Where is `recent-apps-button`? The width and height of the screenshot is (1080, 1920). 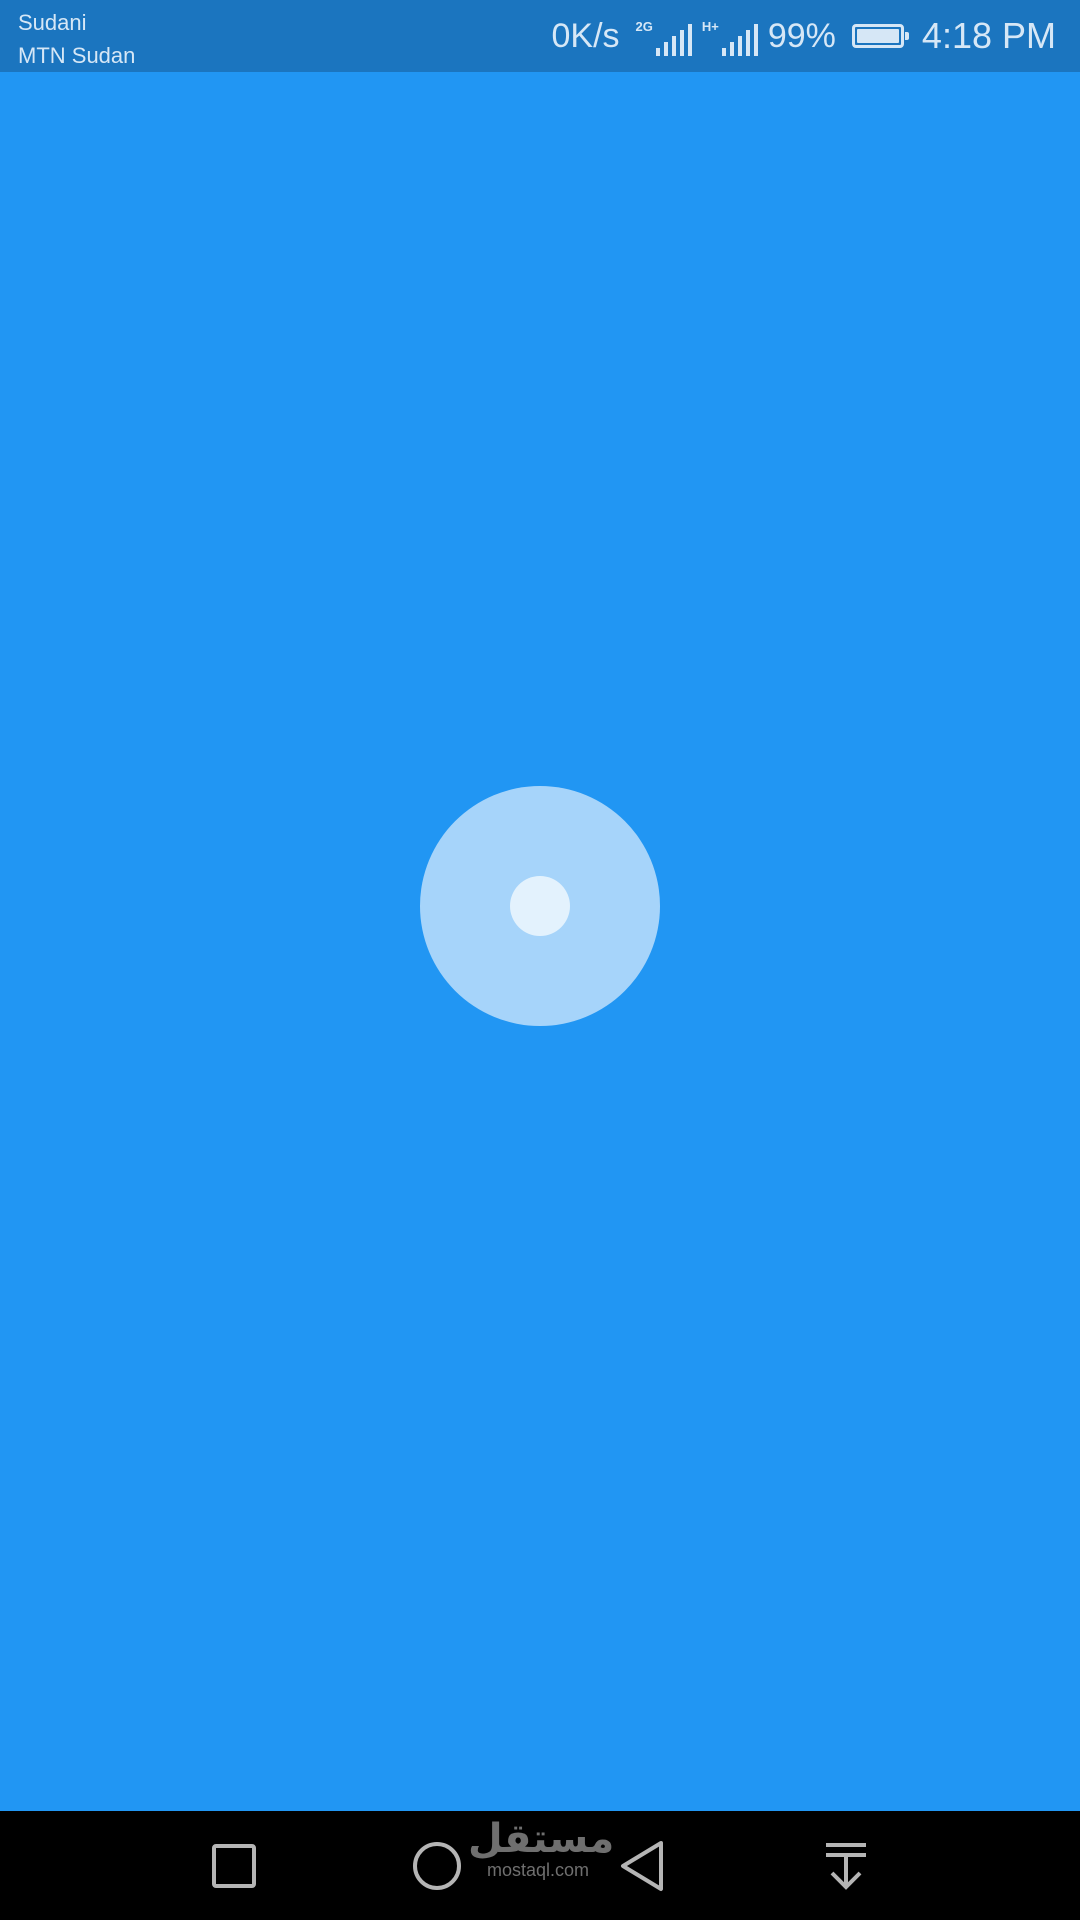 recent-apps-button is located at coordinates (234, 1865).